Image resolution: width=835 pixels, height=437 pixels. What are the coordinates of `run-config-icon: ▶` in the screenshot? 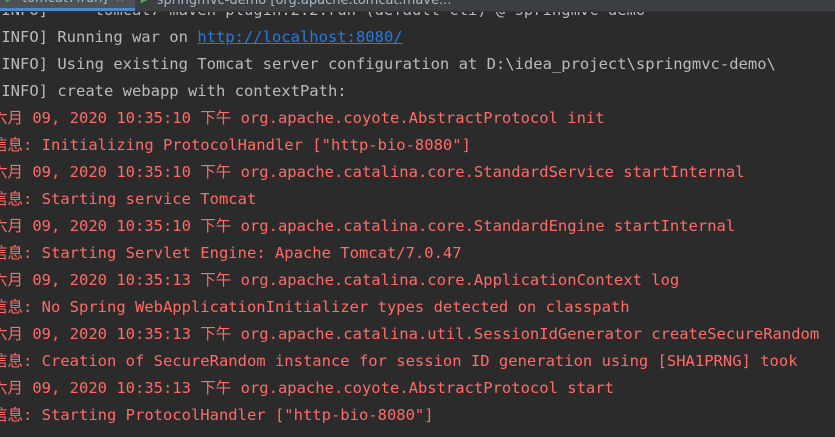 It's located at (11, 2).